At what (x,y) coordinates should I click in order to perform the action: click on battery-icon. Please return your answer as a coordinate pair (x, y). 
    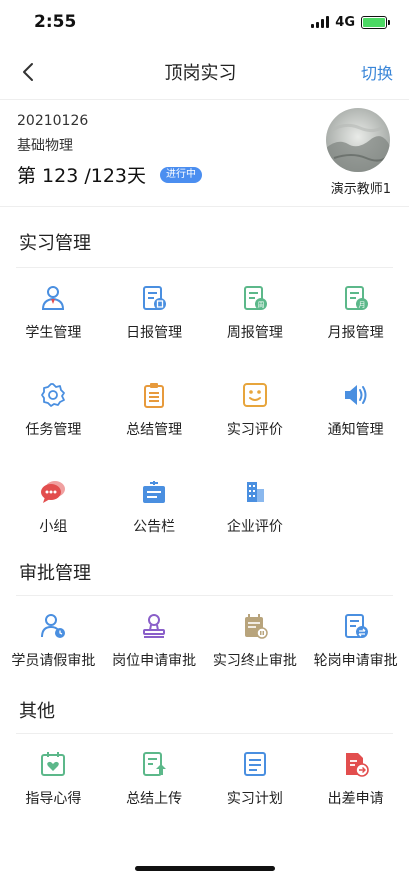
    Looking at the image, I should click on (375, 22).